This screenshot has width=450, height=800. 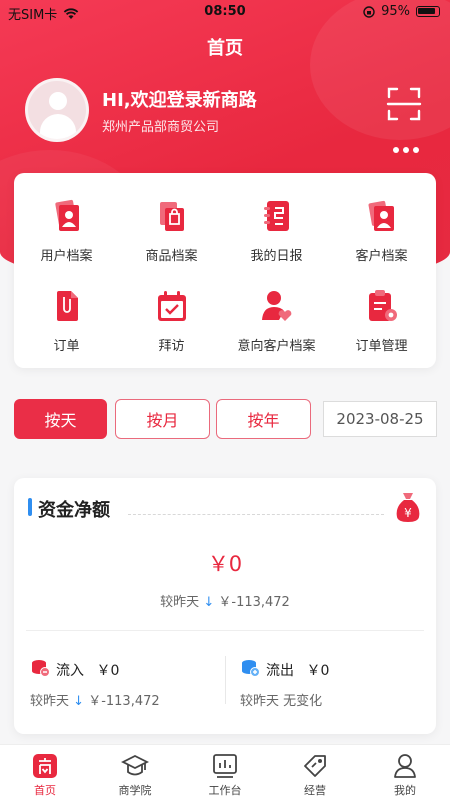 What do you see at coordinates (225, 12) in the screenshot?
I see `status-bar: 无SIM卡 08:50 95%` at bounding box center [225, 12].